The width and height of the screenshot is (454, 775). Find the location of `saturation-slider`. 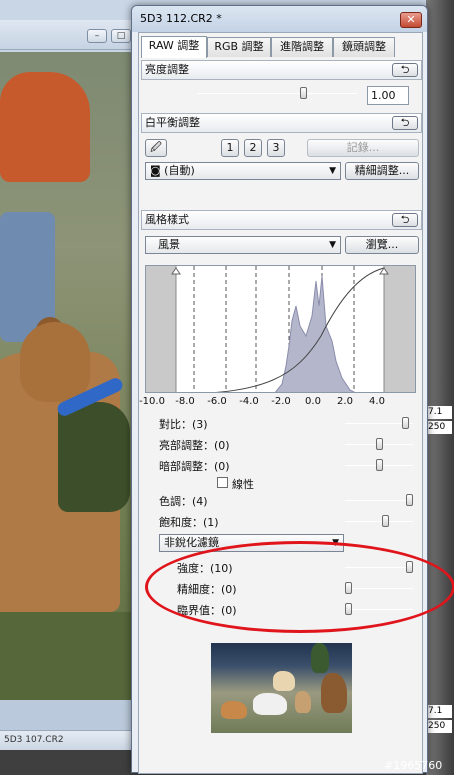

saturation-slider is located at coordinates (379, 521).